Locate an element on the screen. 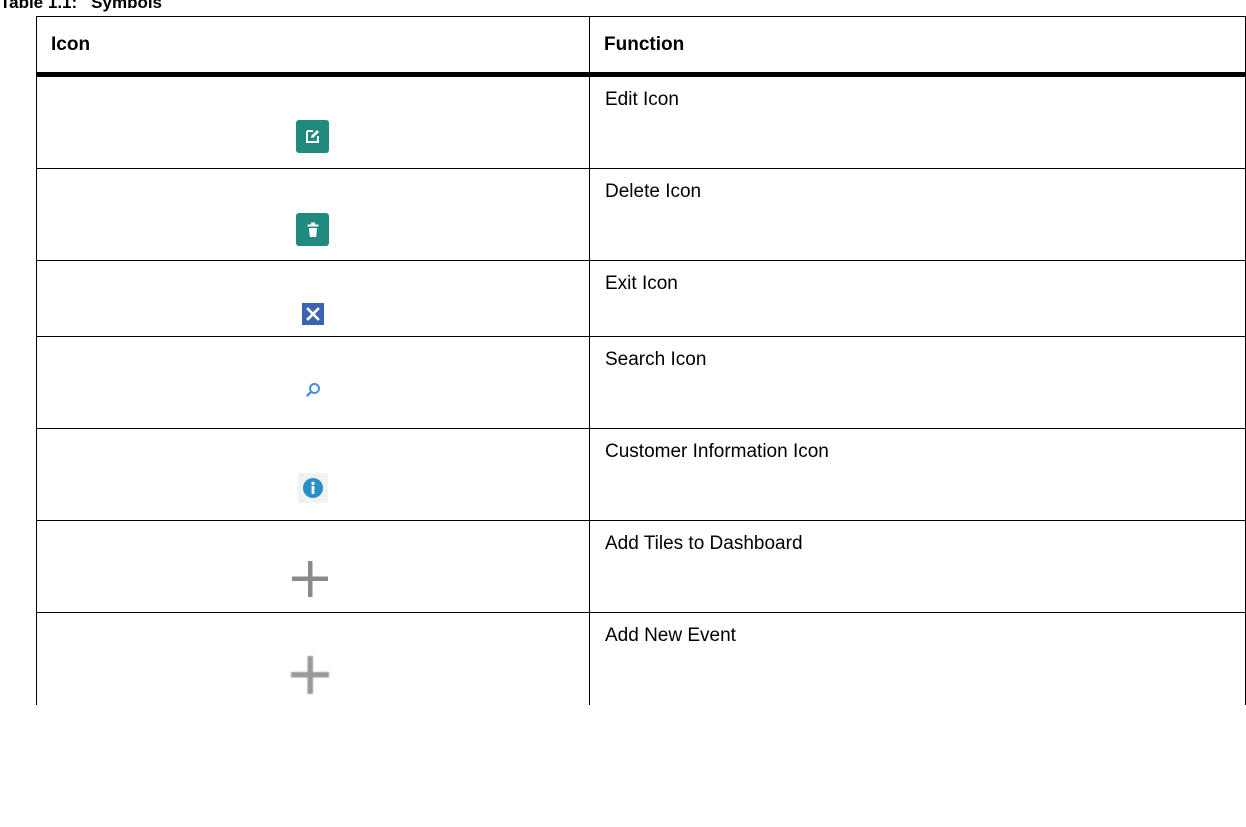 The width and height of the screenshot is (1246, 827). function-cell: Delete Icon is located at coordinates (918, 214).